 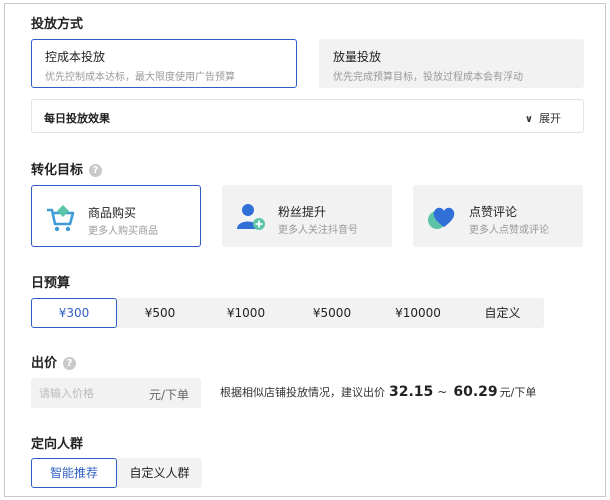 I want to click on expand-button: ∨ 展开, so click(x=543, y=118).